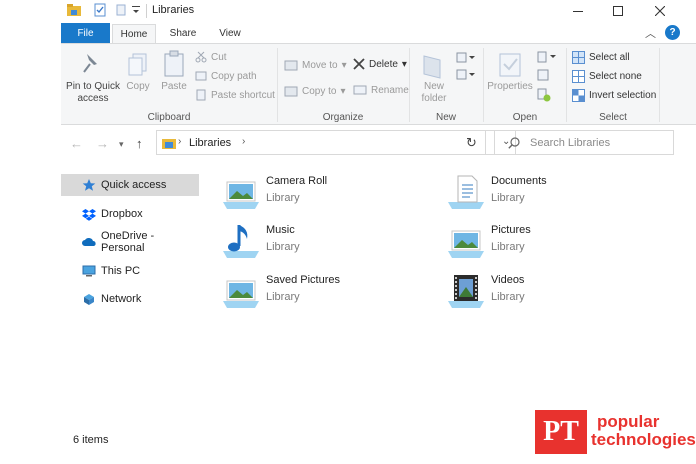  I want to click on help-button: ?, so click(672, 32).